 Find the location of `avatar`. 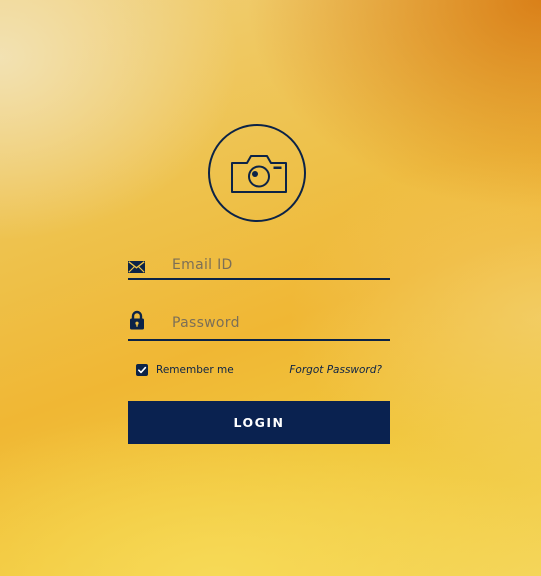

avatar is located at coordinates (257, 173).